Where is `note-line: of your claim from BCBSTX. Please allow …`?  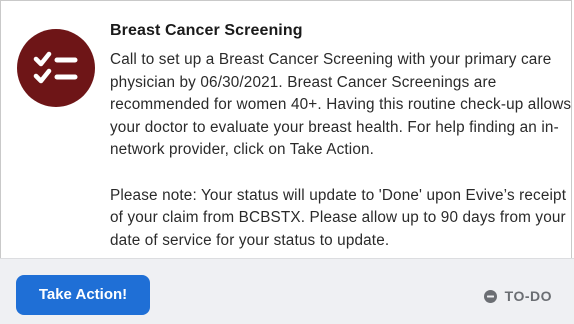 note-line: of your claim from BCBSTX. Please allow … is located at coordinates (338, 218).